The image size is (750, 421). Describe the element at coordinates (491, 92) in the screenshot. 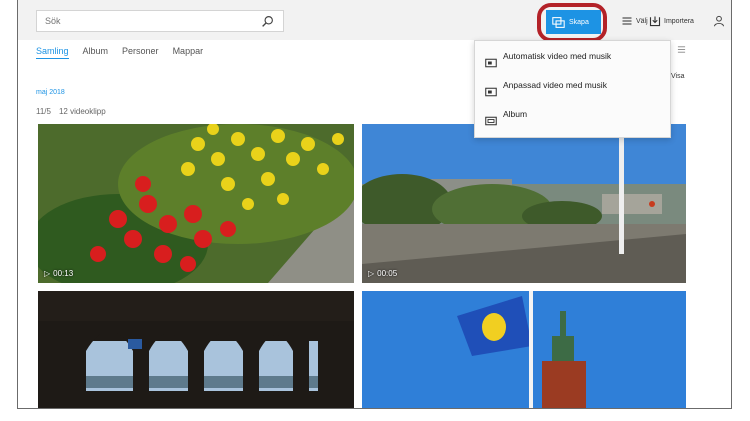

I see `video-custom-icon` at that location.